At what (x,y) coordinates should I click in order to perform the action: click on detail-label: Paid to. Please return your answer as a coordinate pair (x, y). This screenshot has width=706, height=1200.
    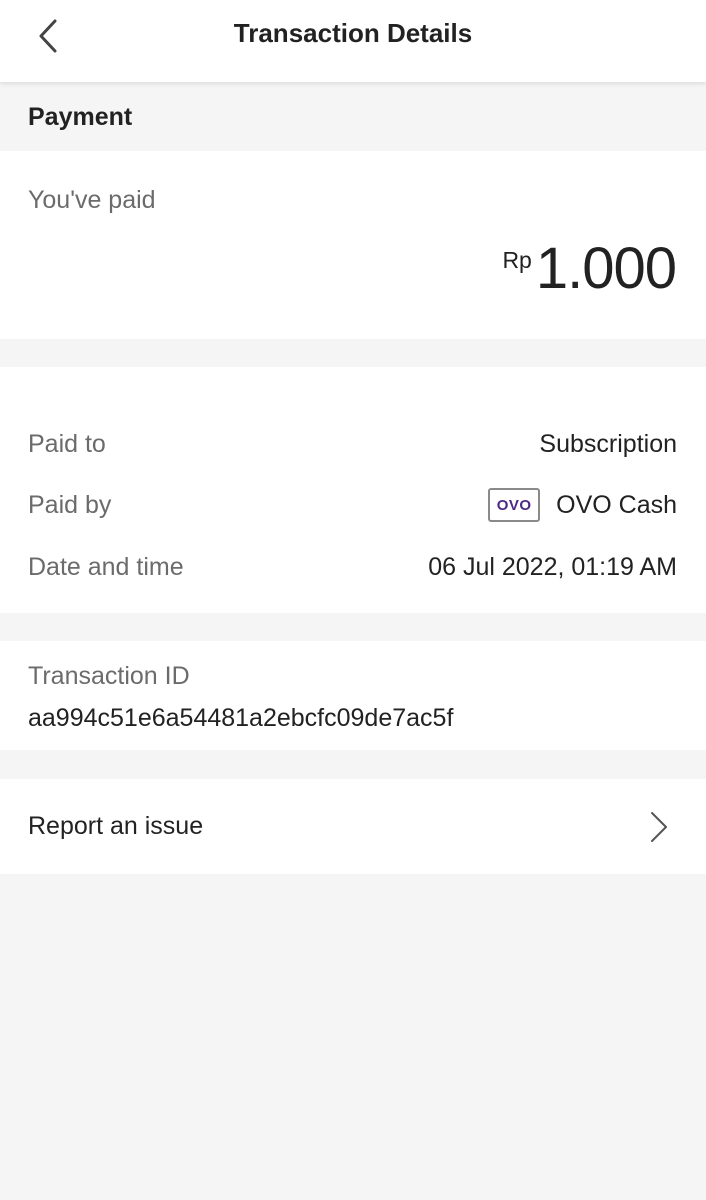
    Looking at the image, I should click on (67, 443).